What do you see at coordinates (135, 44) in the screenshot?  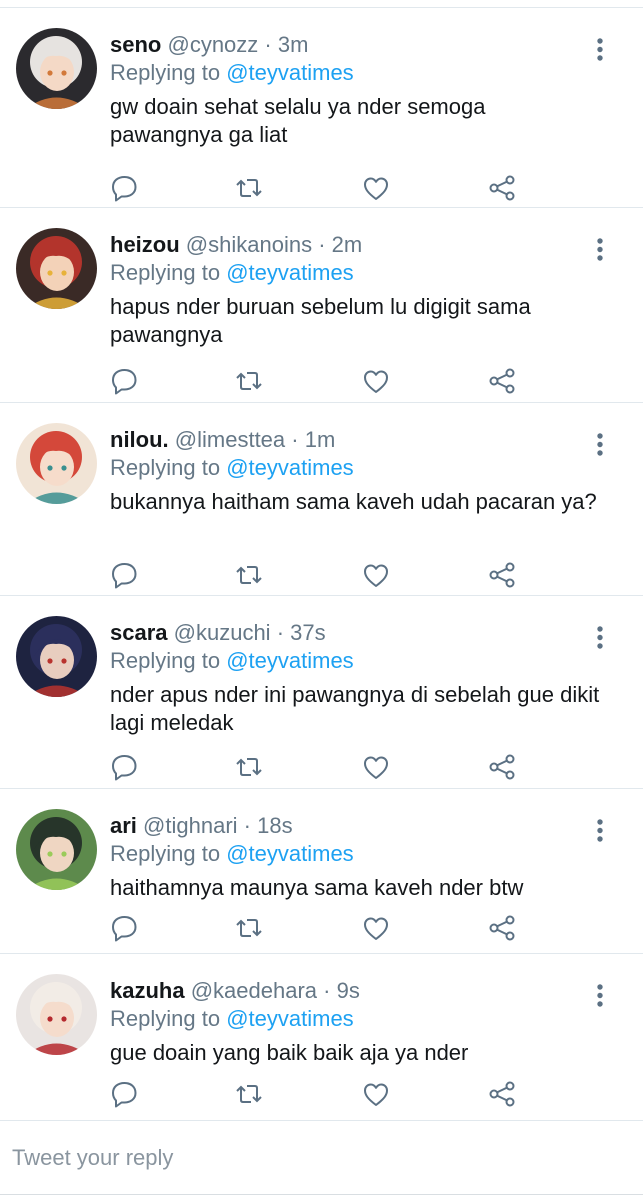 I see `display-name: seno` at bounding box center [135, 44].